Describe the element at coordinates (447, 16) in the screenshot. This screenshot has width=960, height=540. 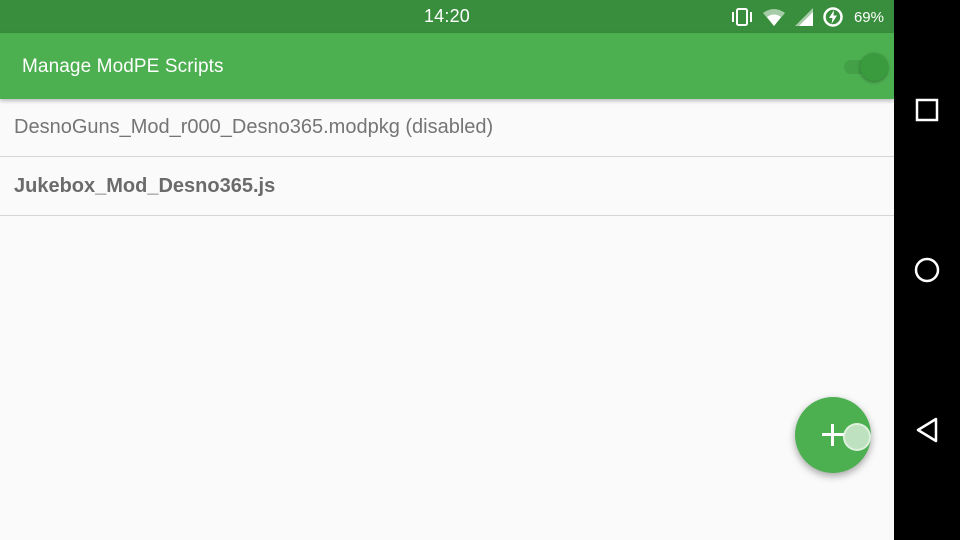
I see `status-bar: 14:20 69%` at that location.